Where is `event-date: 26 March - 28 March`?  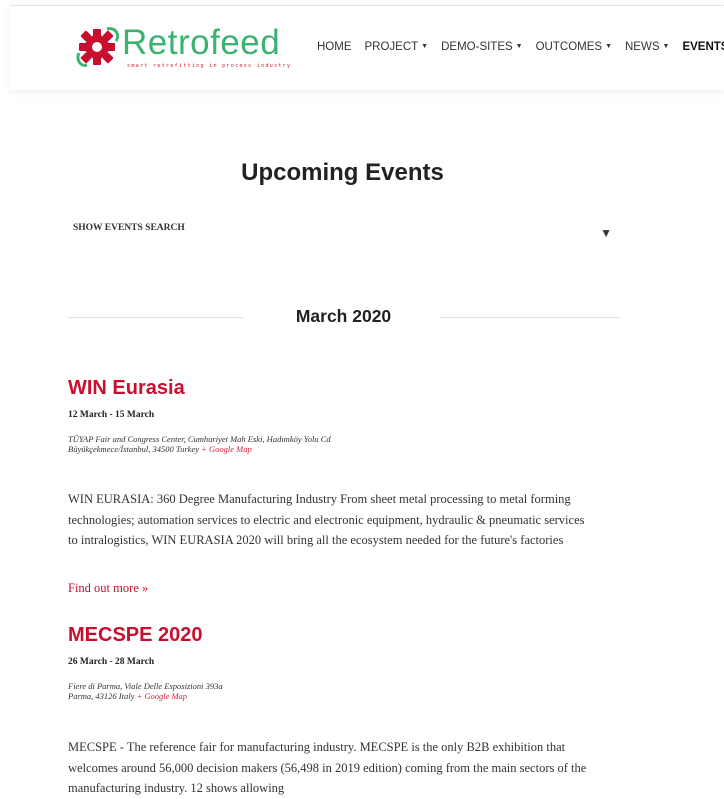
event-date: 26 March - 28 March is located at coordinates (111, 662).